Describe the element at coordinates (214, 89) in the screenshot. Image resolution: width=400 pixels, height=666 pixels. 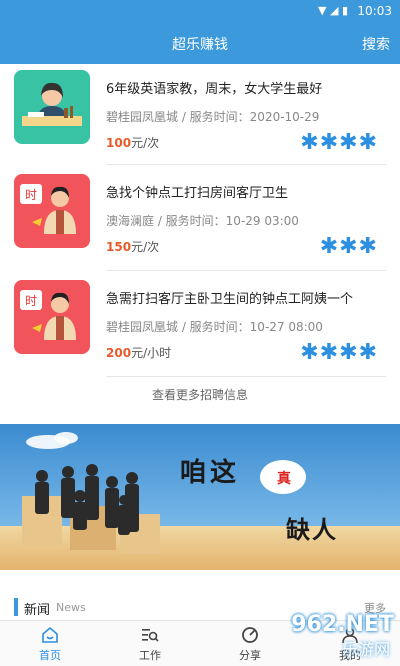
I see `job-title: 6年级英语家教，周末，女大学生最好` at that location.